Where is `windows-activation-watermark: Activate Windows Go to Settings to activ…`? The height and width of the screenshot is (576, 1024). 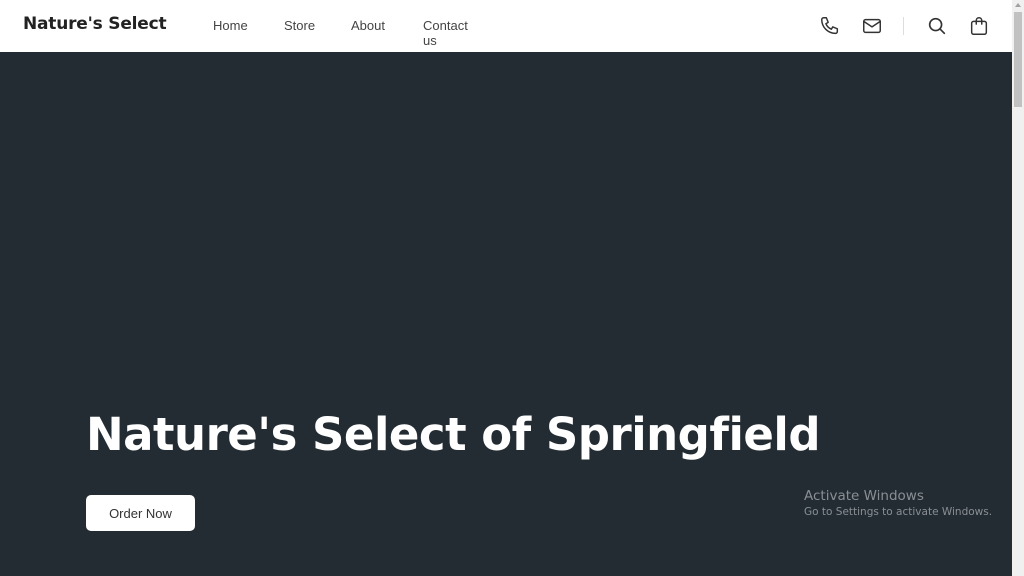 windows-activation-watermark: Activate Windows Go to Settings to activ… is located at coordinates (898, 503).